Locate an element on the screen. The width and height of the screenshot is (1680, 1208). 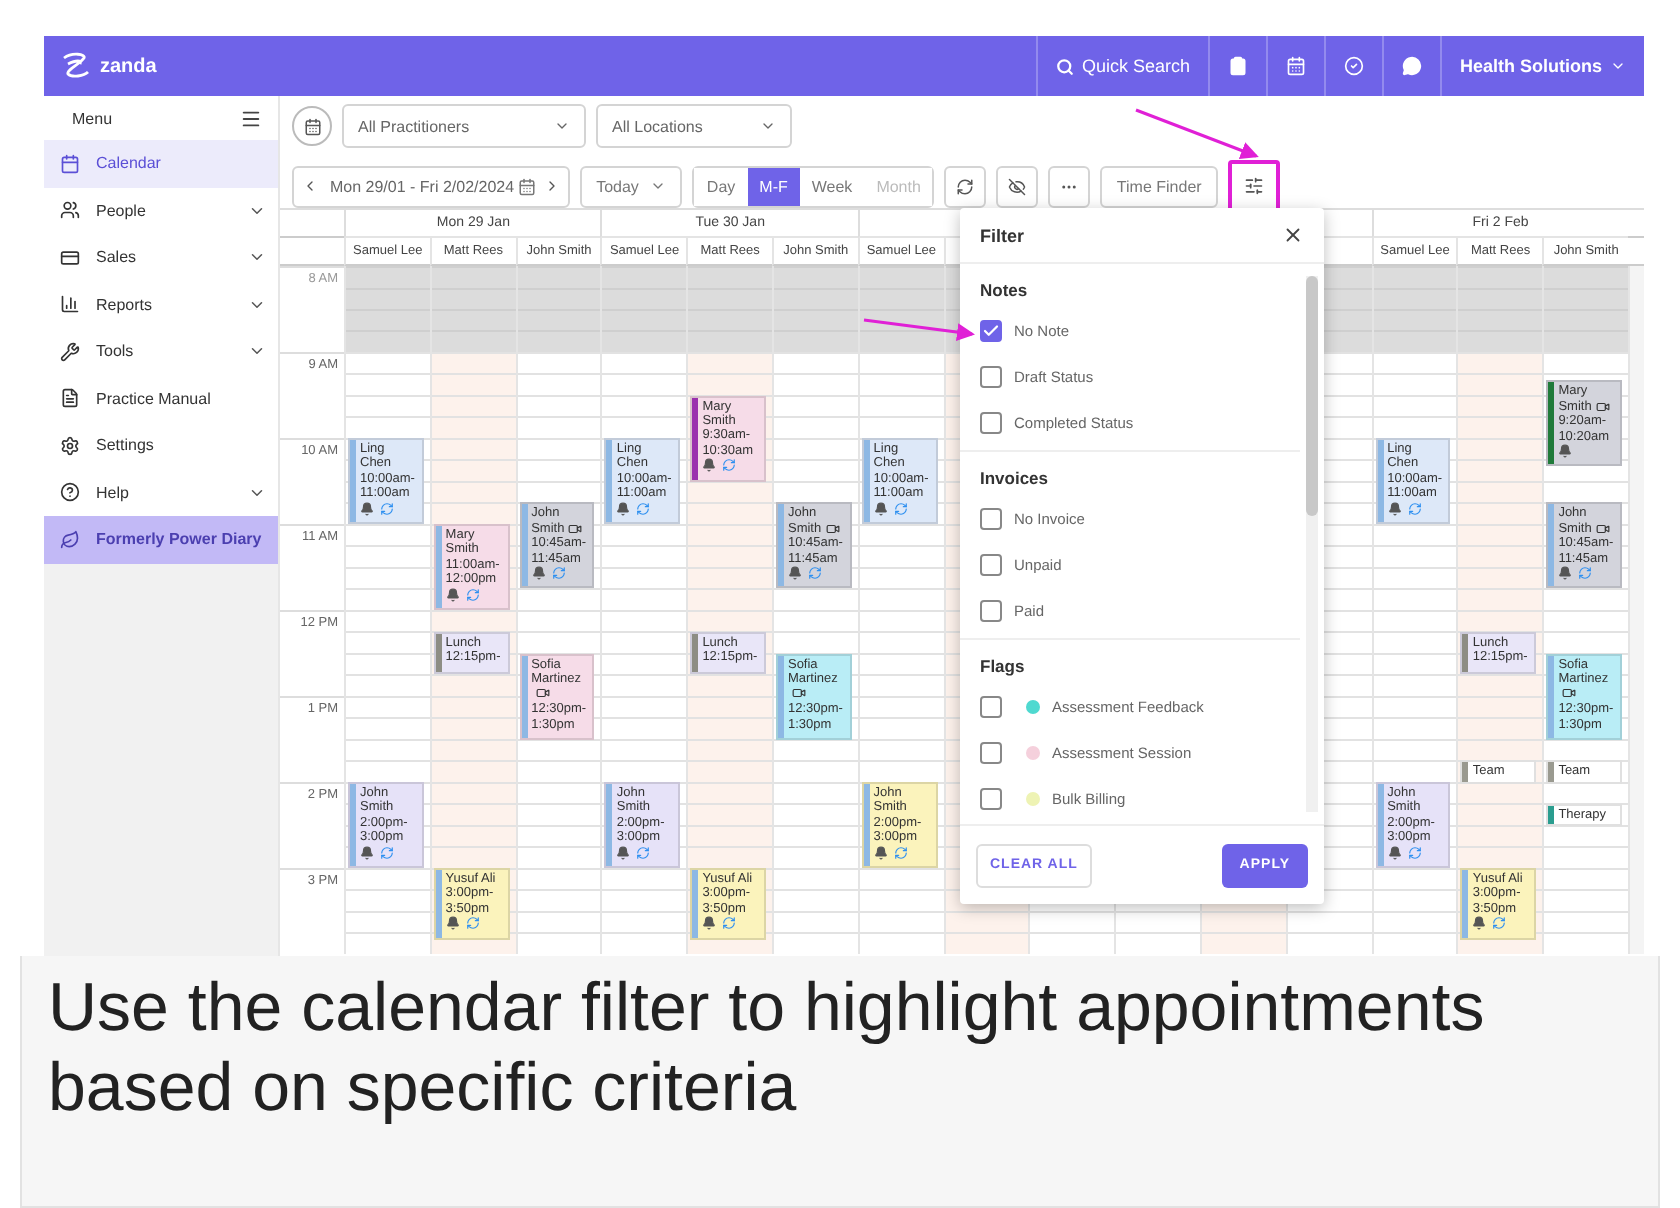
close-button is located at coordinates (1293, 235).